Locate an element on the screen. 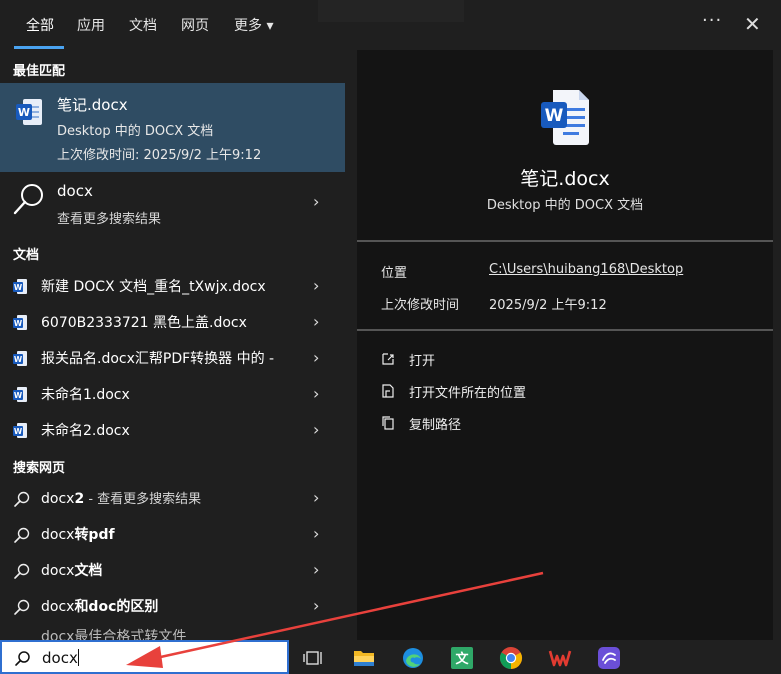 The width and height of the screenshot is (781, 674). modified-value: 2025/9/2 上午9:12 is located at coordinates (548, 305).